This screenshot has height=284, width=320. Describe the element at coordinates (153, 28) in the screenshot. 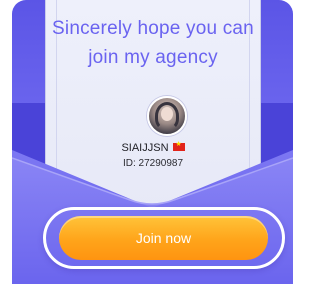

I see `headline-line-1: Sincerely hope you can` at that location.